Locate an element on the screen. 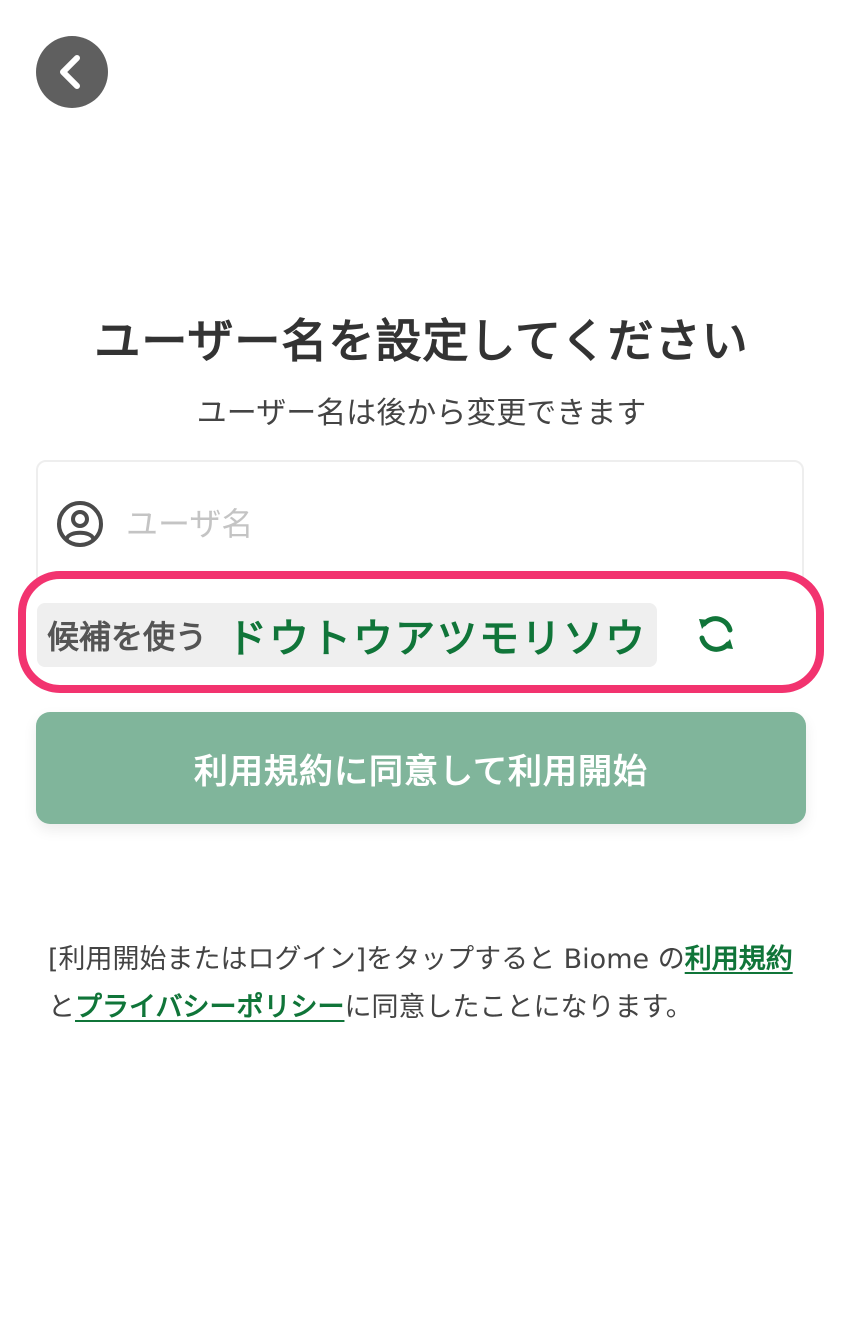  agree-and-start-button: 利用規約に同意して利用開始 is located at coordinates (421, 768).